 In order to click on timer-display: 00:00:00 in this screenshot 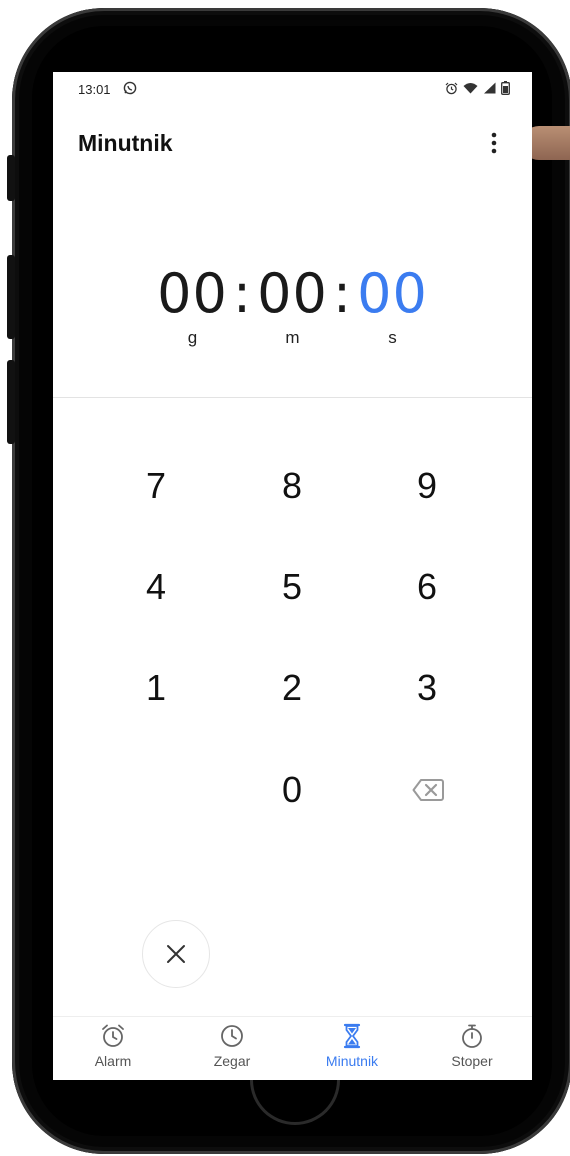, I will do `click(292, 293)`.